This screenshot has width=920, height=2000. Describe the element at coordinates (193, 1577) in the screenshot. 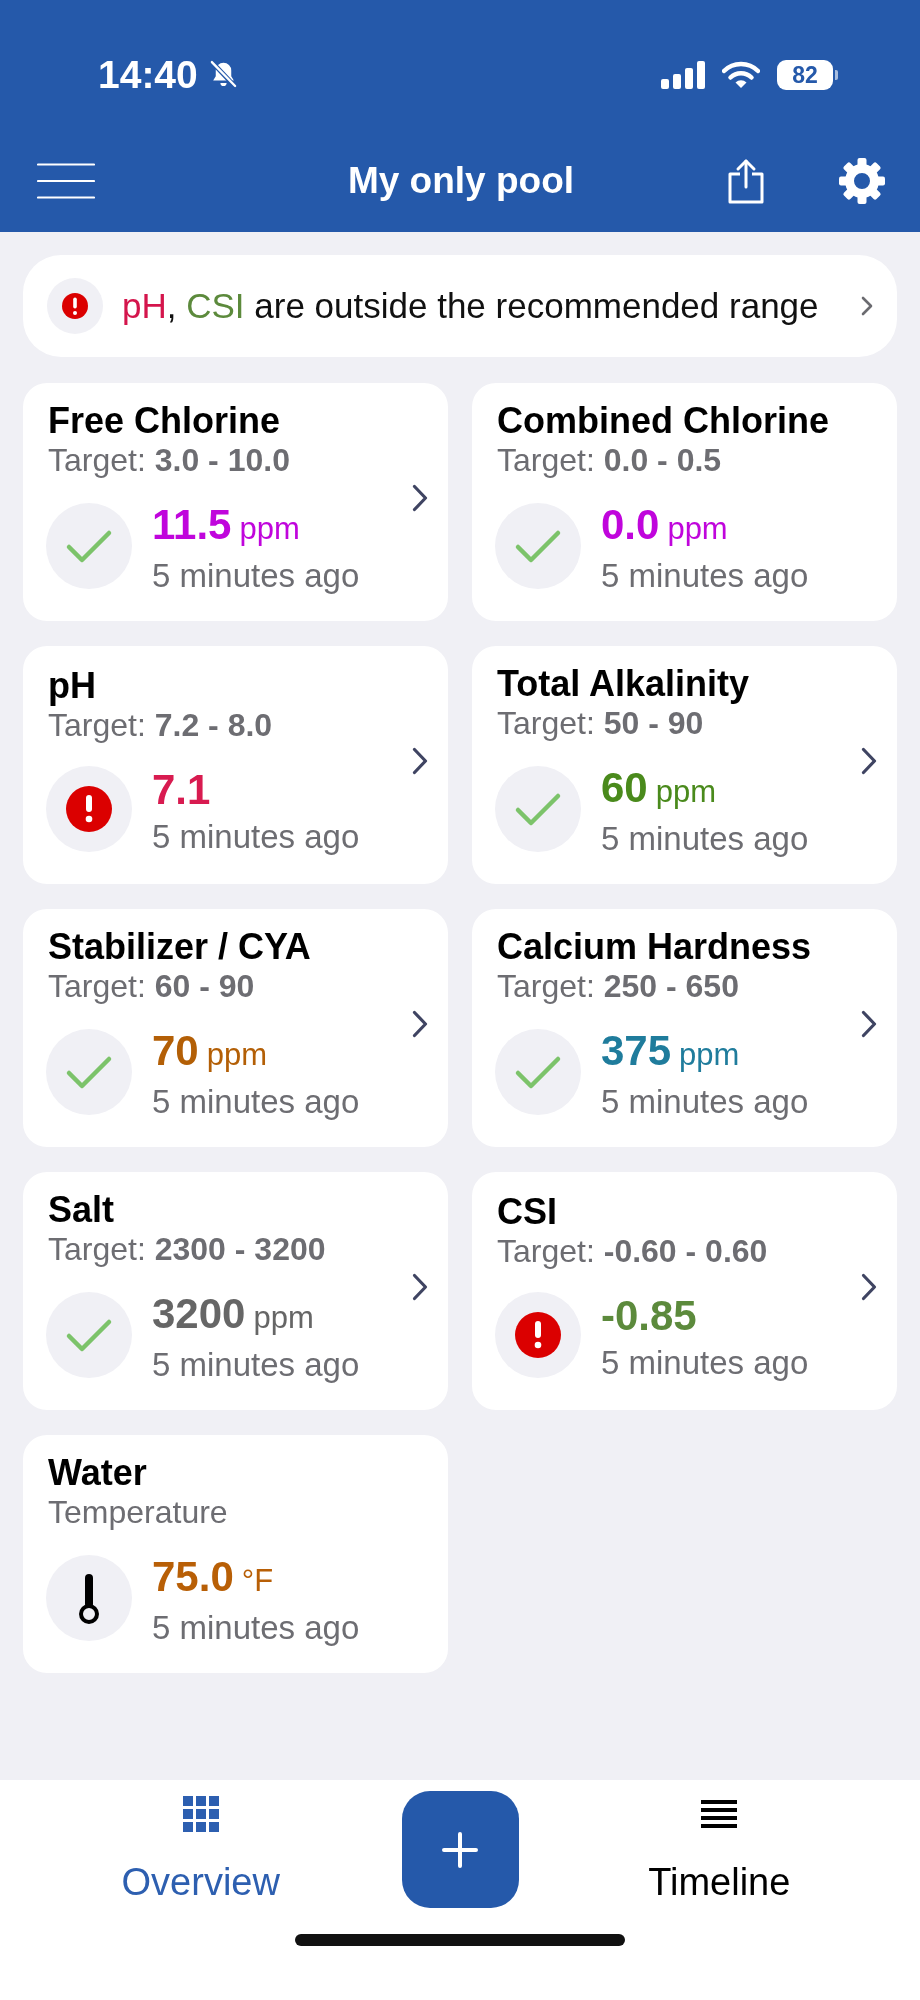

I see `reading-value: 75.0` at that location.